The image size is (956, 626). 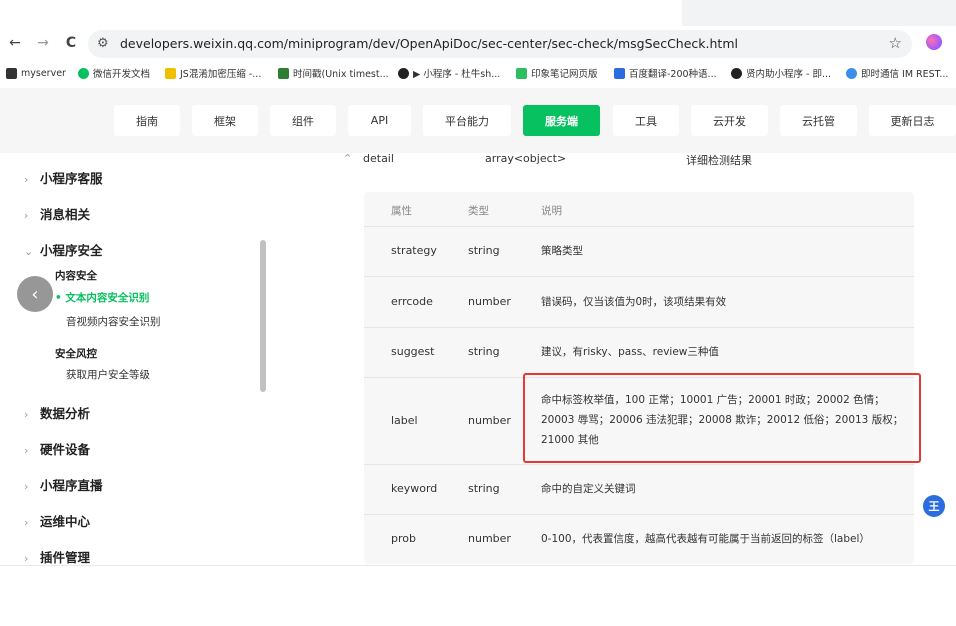 I want to click on site-info-icon: ⚙, so click(x=103, y=43).